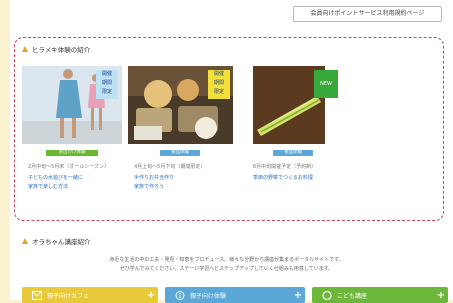  Describe the element at coordinates (37, 295) in the screenshot. I see `envelope-icon` at that location.